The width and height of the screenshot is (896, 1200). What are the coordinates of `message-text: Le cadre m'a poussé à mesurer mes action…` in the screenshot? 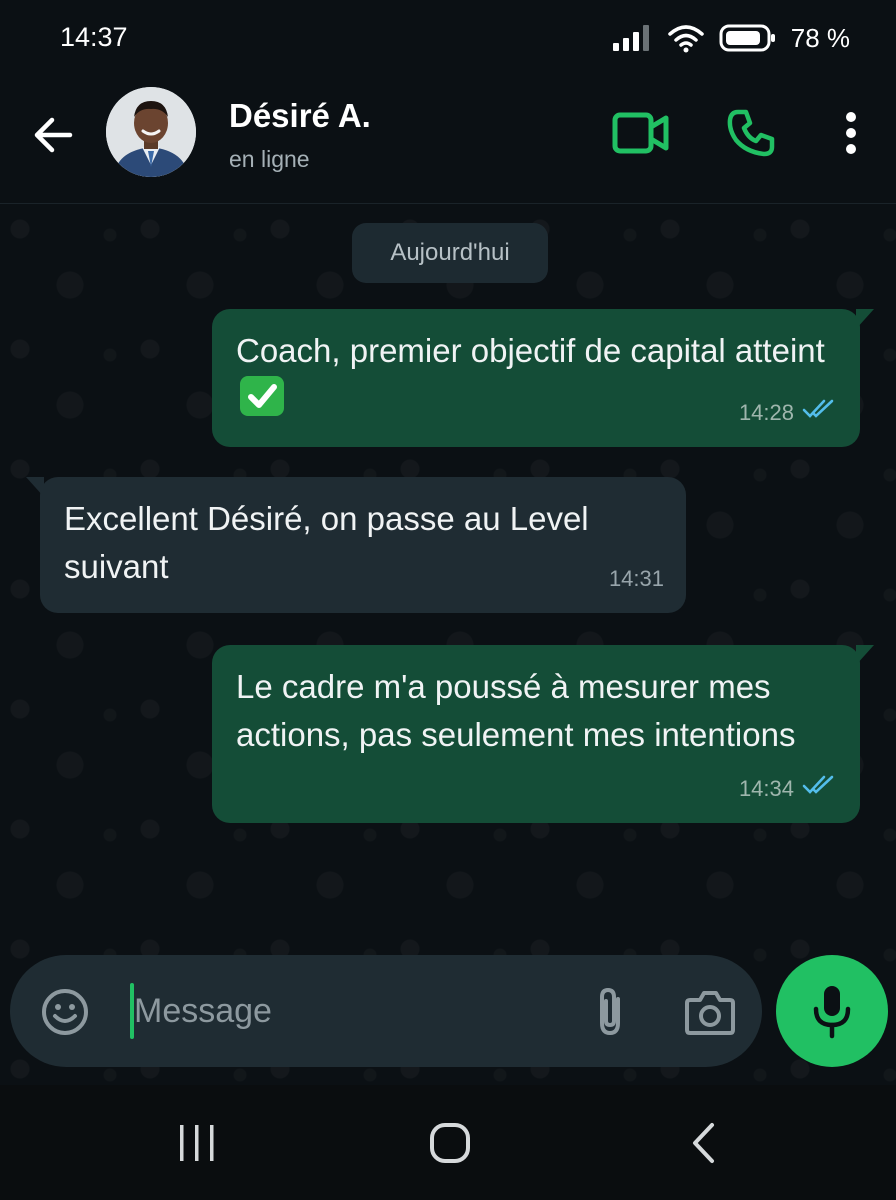 It's located at (516, 710).